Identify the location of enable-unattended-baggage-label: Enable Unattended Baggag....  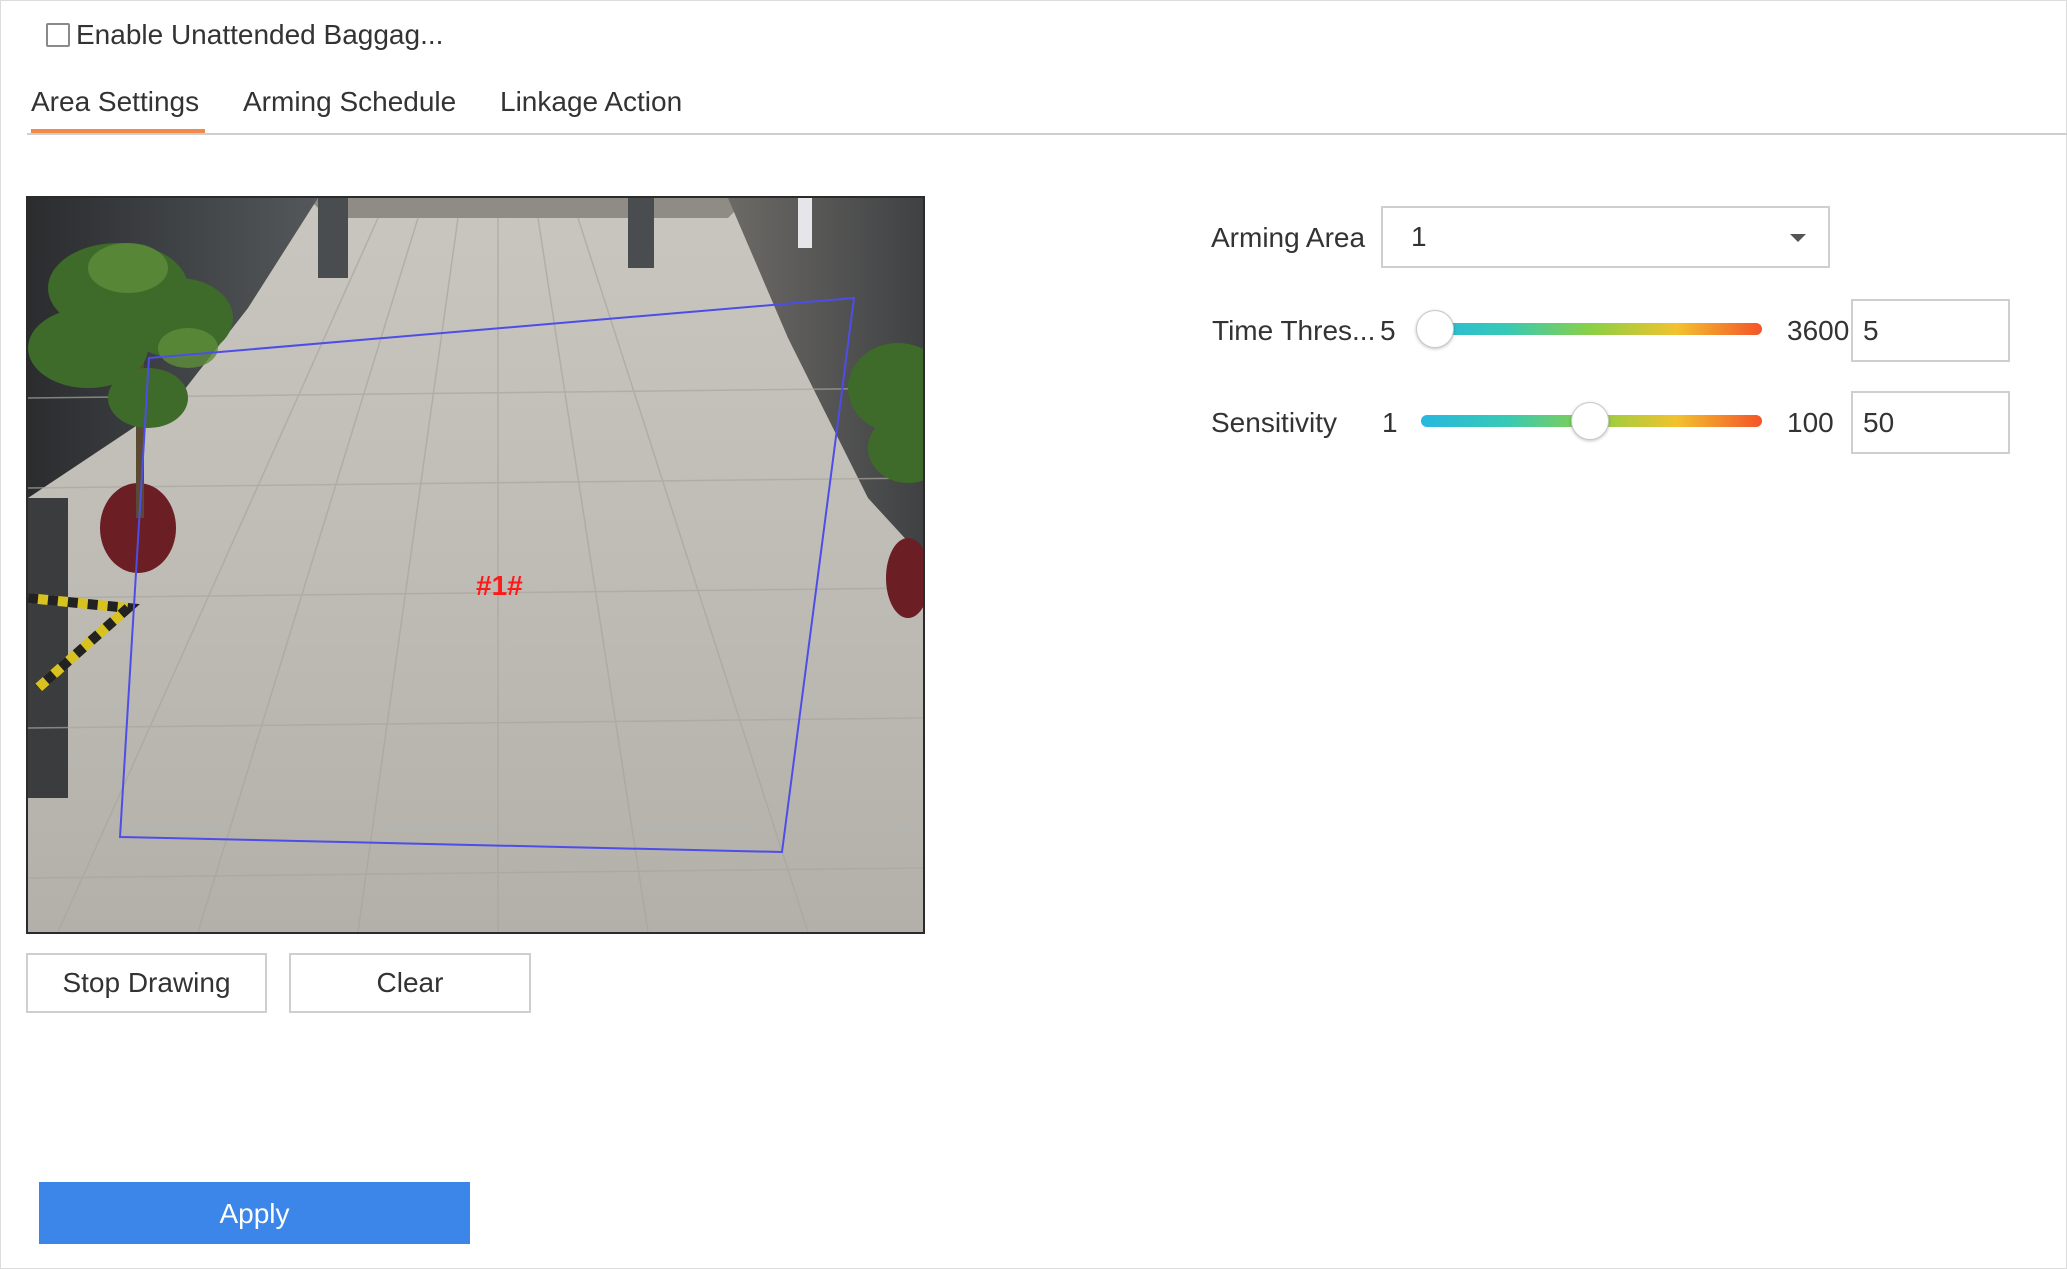
(259, 35).